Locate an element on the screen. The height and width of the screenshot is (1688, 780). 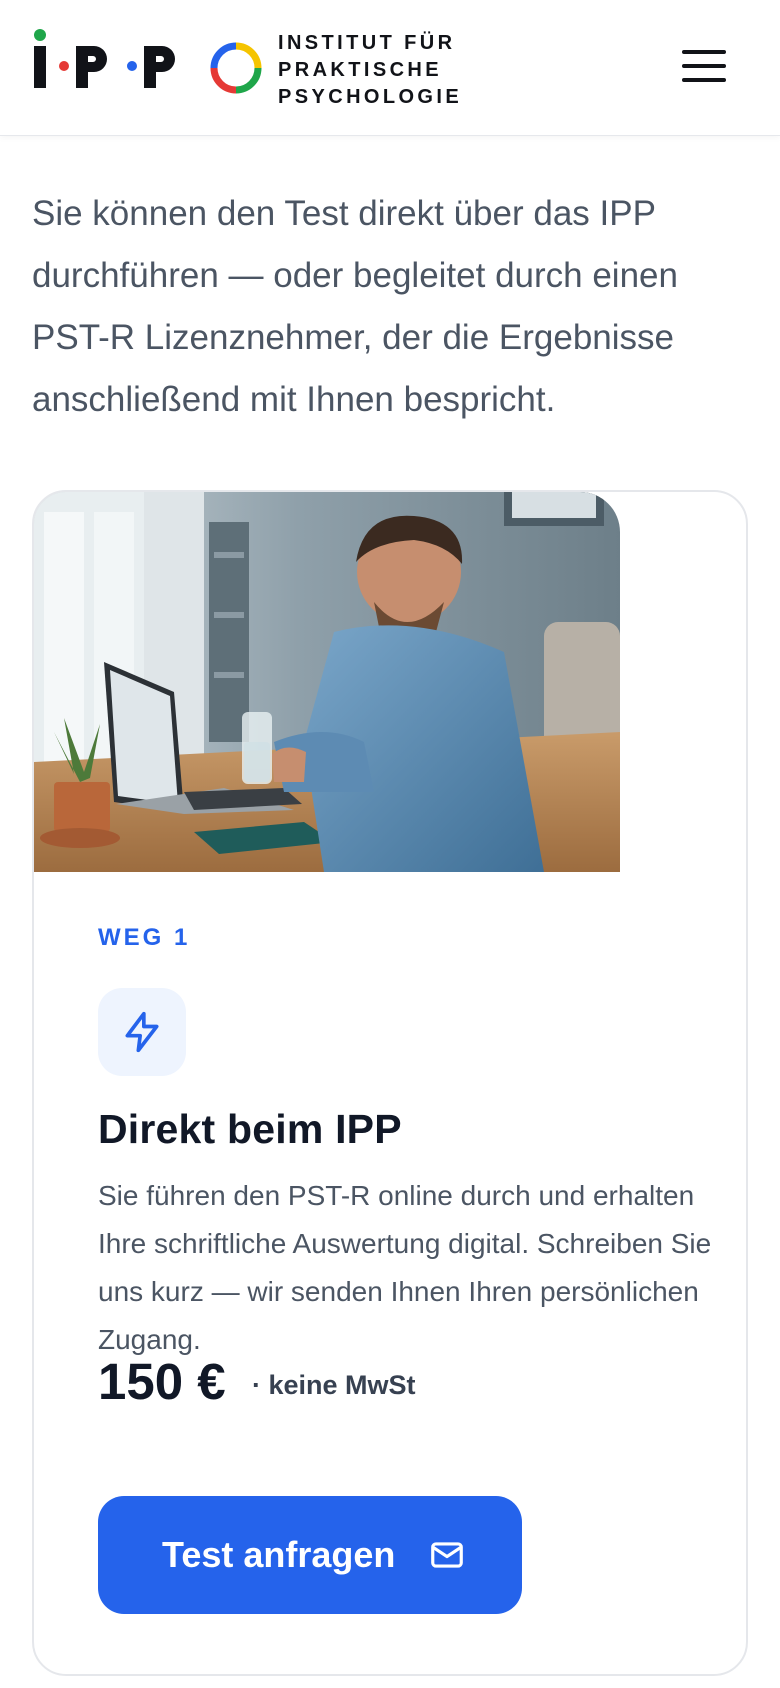
wordmark-line-3: PSYCHOLOGIE is located at coordinates (370, 97).